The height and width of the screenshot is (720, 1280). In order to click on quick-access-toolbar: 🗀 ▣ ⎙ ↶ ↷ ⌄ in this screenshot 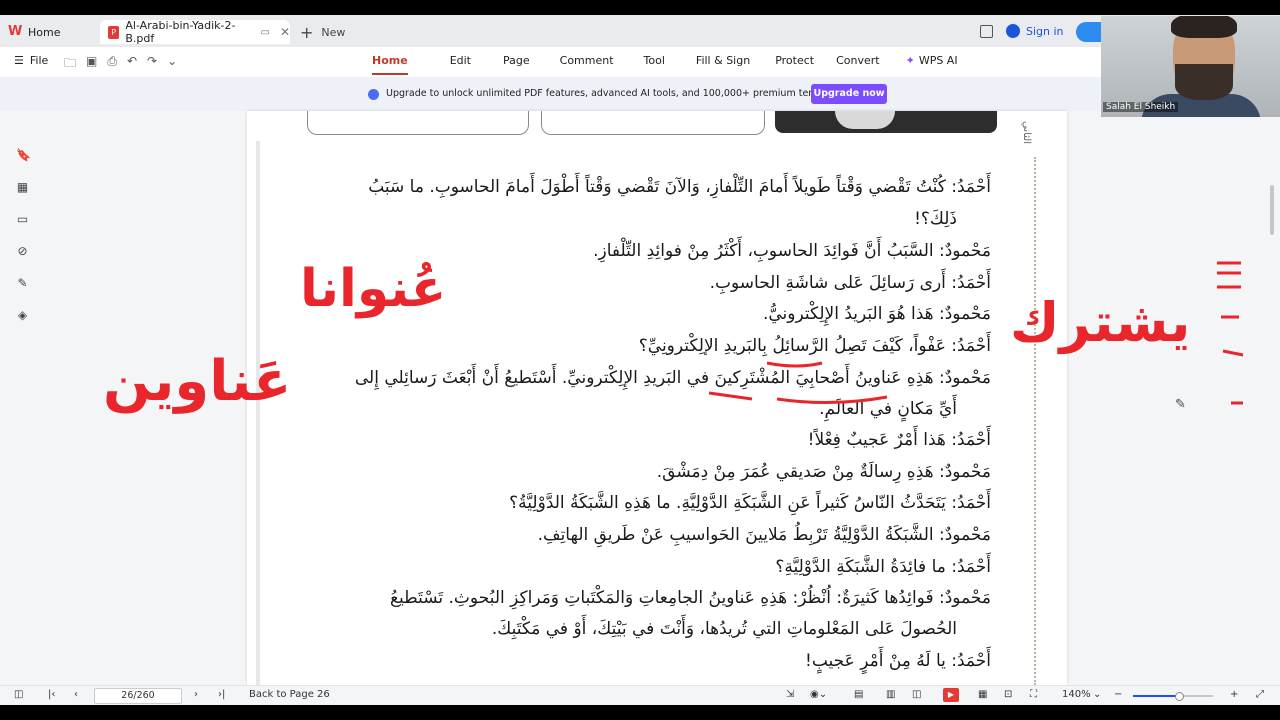, I will do `click(120, 64)`.